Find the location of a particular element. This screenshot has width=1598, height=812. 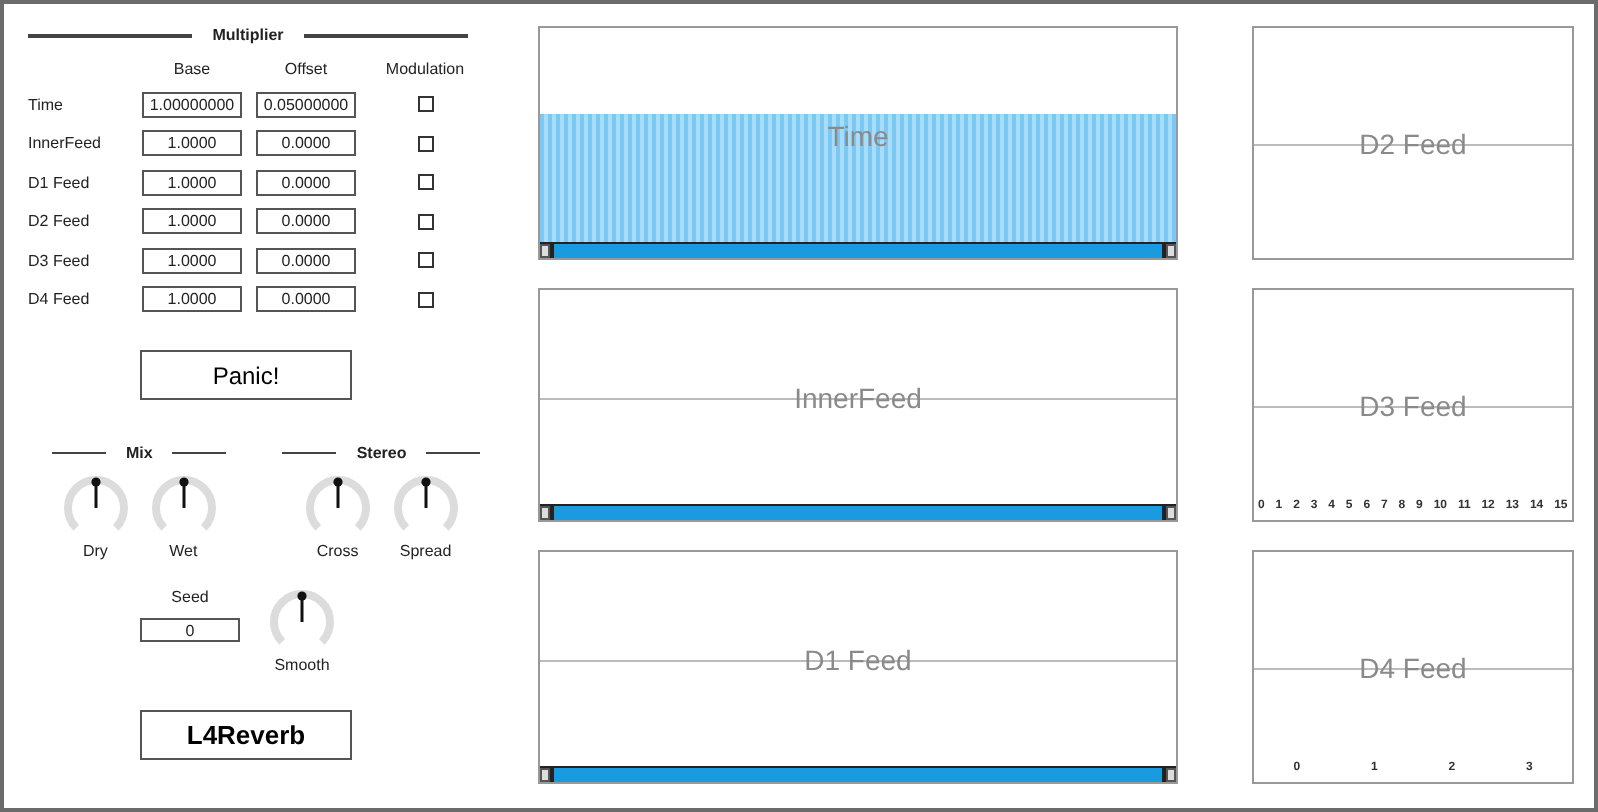

knob-label: Smooth is located at coordinates (302, 665).